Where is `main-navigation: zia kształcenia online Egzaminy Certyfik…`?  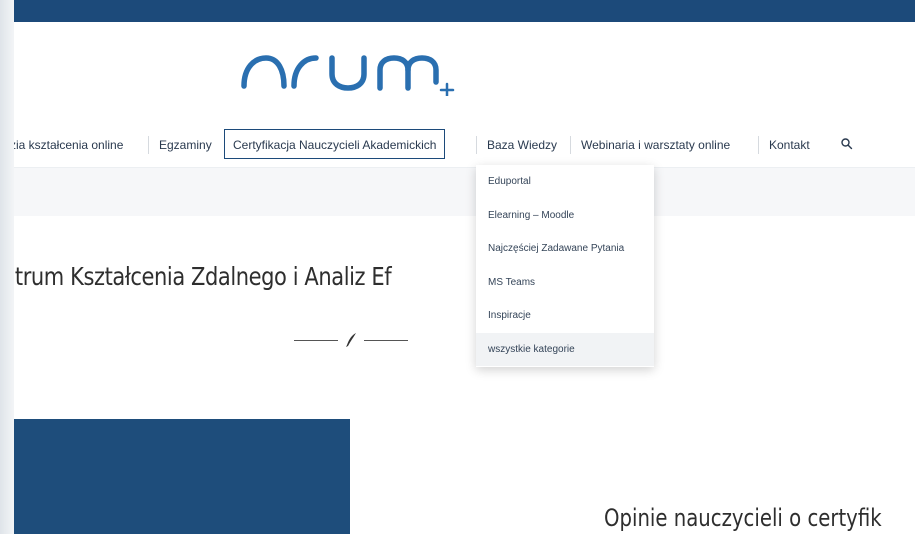
main-navigation: zia kształcenia online Egzaminy Certyfik… is located at coordinates (464, 145).